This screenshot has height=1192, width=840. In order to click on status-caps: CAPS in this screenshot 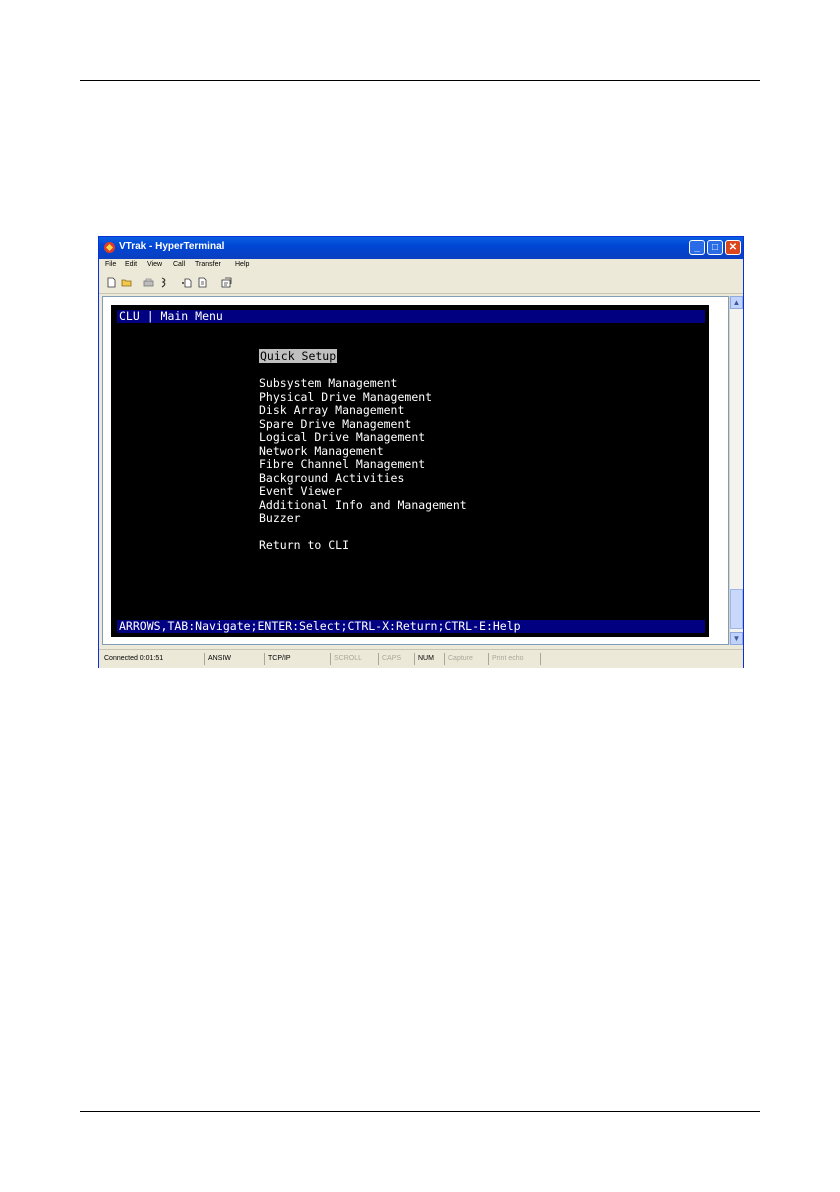, I will do `click(397, 659)`.